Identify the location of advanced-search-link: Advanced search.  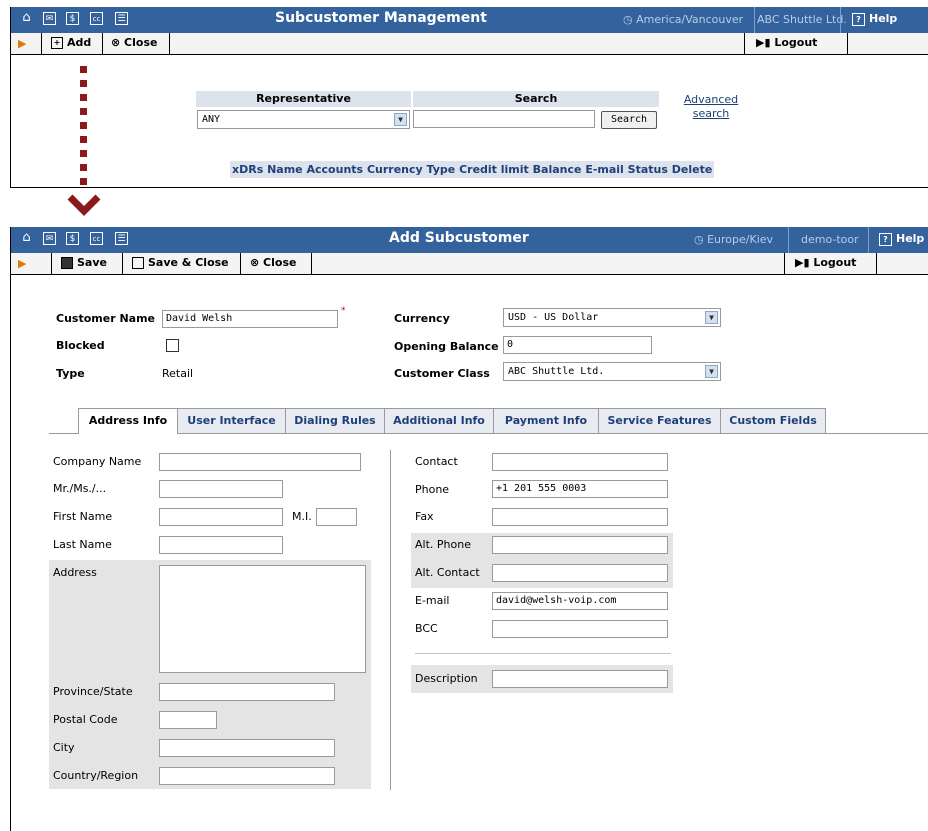
(711, 107).